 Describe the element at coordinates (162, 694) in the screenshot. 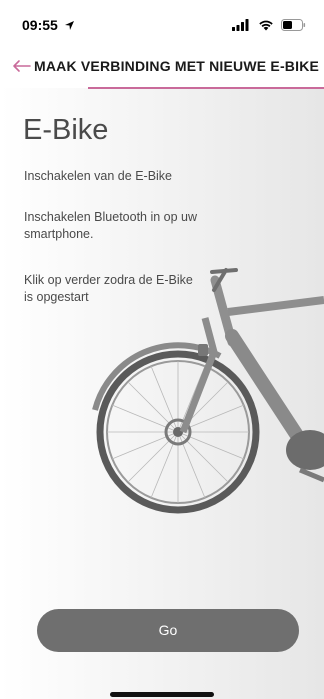

I see `home-indicator` at that location.